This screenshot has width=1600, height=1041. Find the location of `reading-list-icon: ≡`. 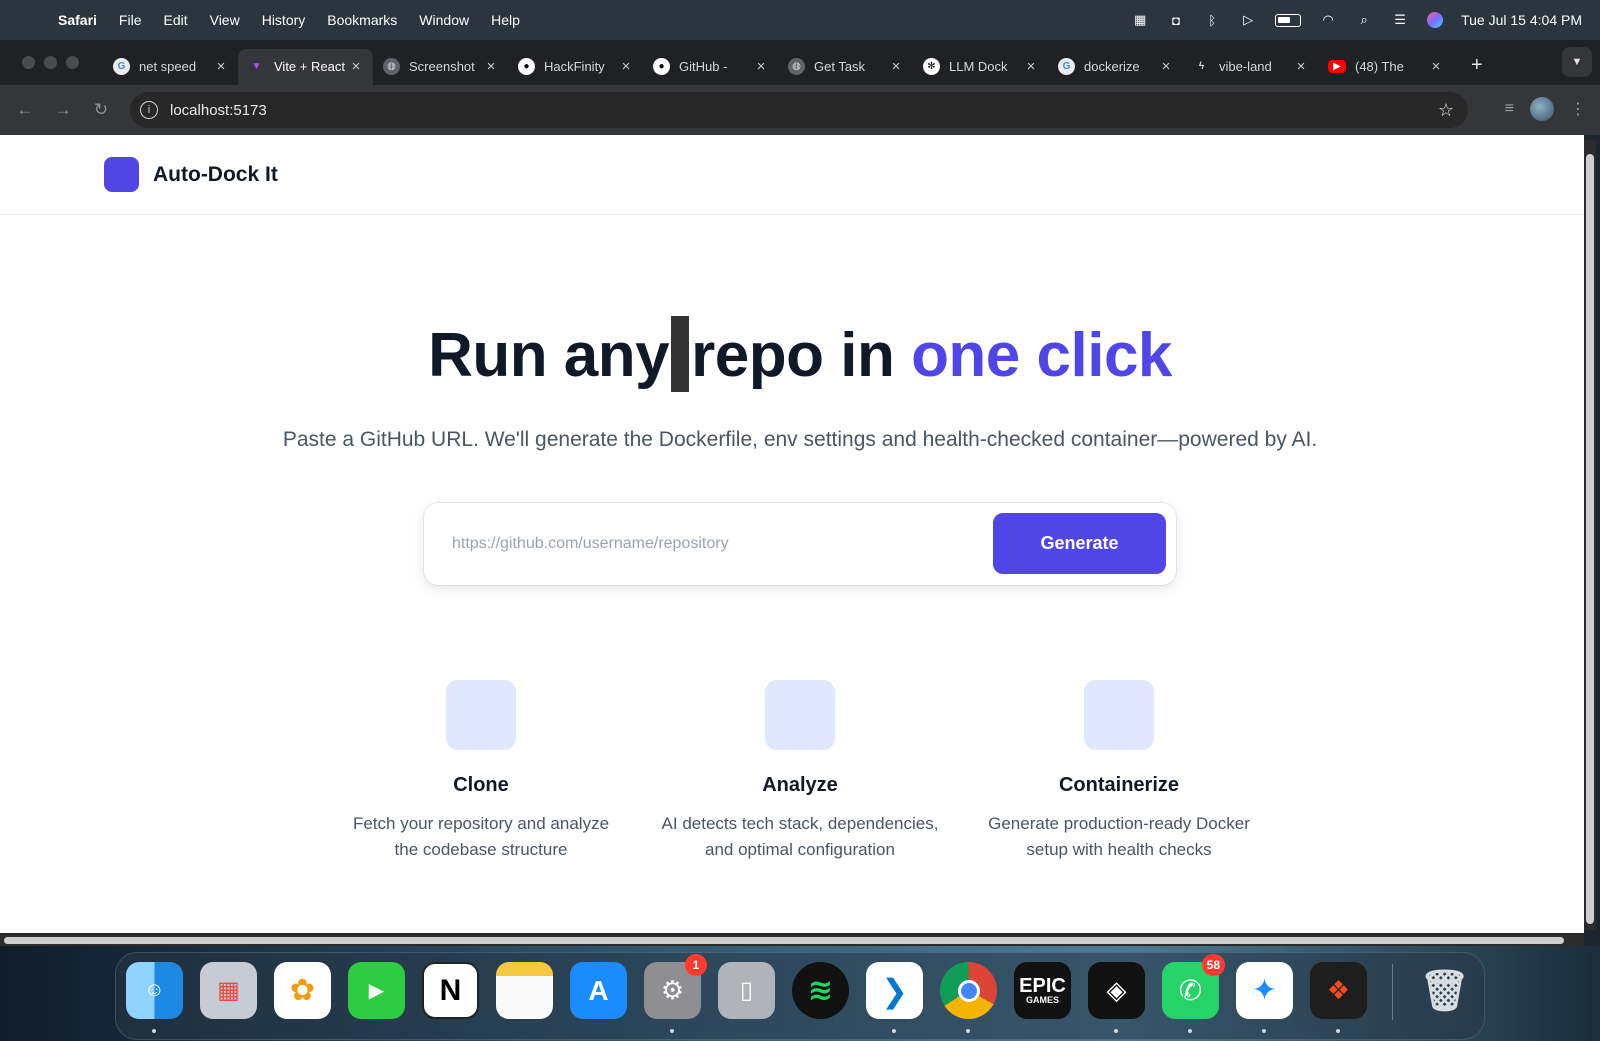

reading-list-icon: ≡ is located at coordinates (1509, 109).